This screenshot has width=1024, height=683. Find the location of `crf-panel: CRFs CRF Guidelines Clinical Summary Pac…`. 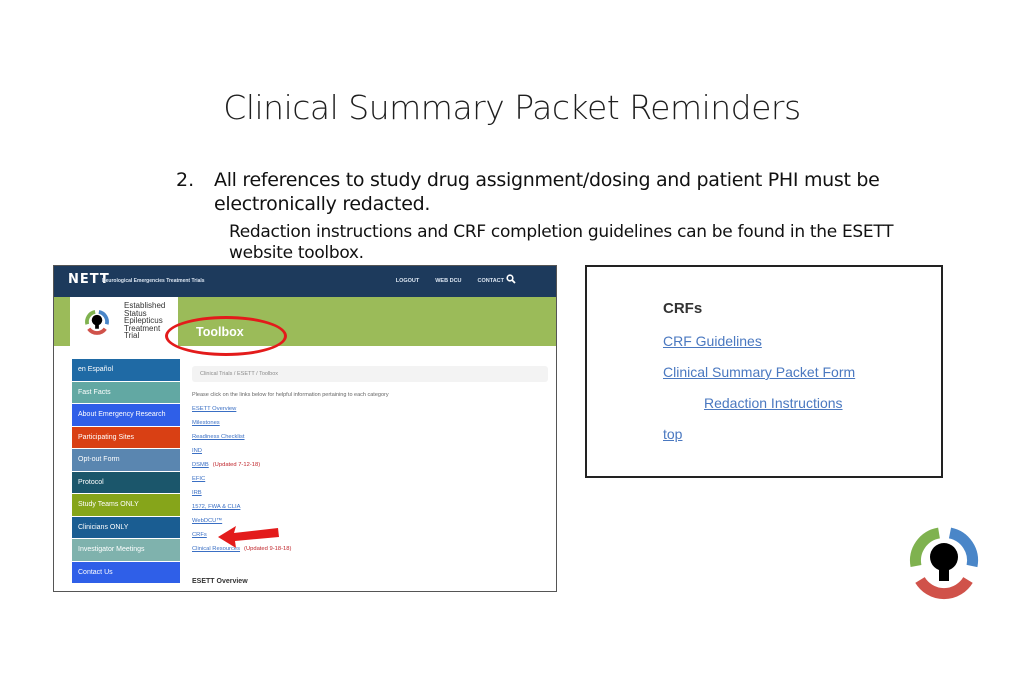

crf-panel: CRFs CRF Guidelines Clinical Summary Pac… is located at coordinates (764, 371).